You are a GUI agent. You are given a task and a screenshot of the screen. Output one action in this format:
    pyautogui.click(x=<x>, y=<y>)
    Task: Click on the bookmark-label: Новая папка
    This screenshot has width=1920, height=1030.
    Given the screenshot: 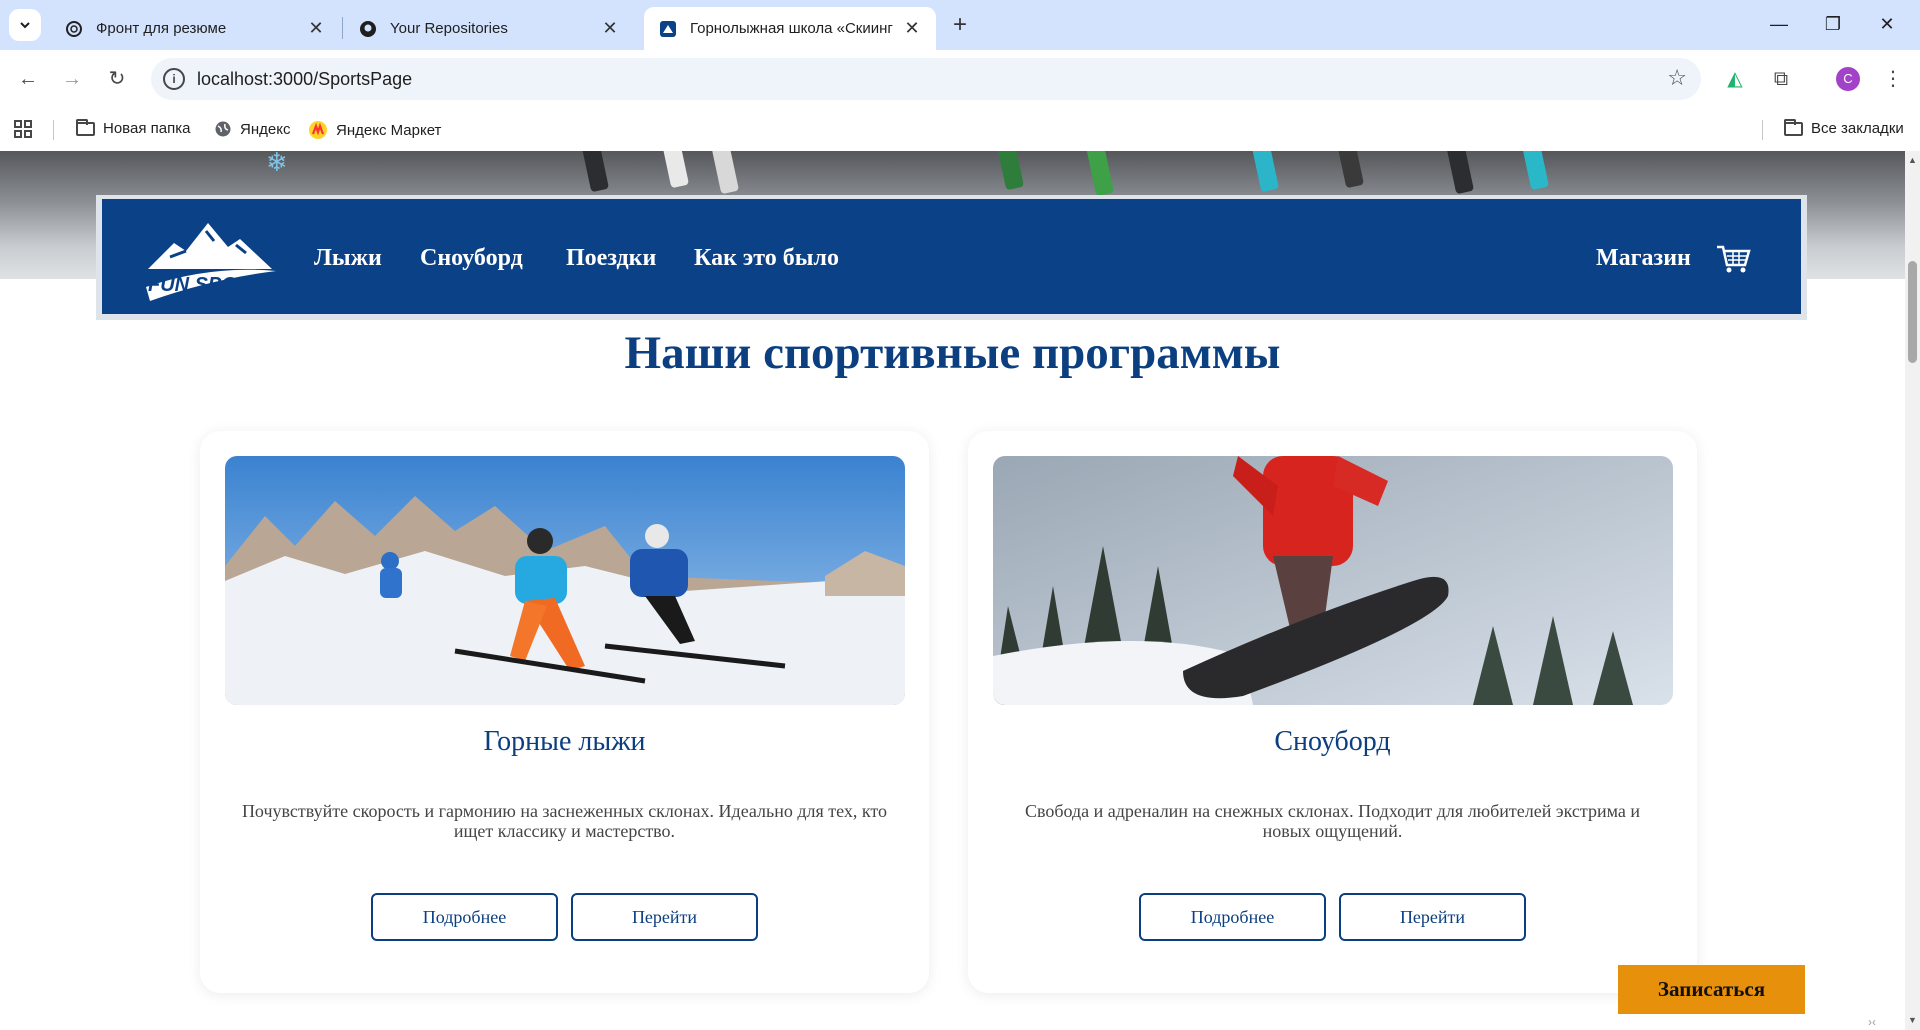 What is the action you would take?
    pyautogui.click(x=147, y=128)
    